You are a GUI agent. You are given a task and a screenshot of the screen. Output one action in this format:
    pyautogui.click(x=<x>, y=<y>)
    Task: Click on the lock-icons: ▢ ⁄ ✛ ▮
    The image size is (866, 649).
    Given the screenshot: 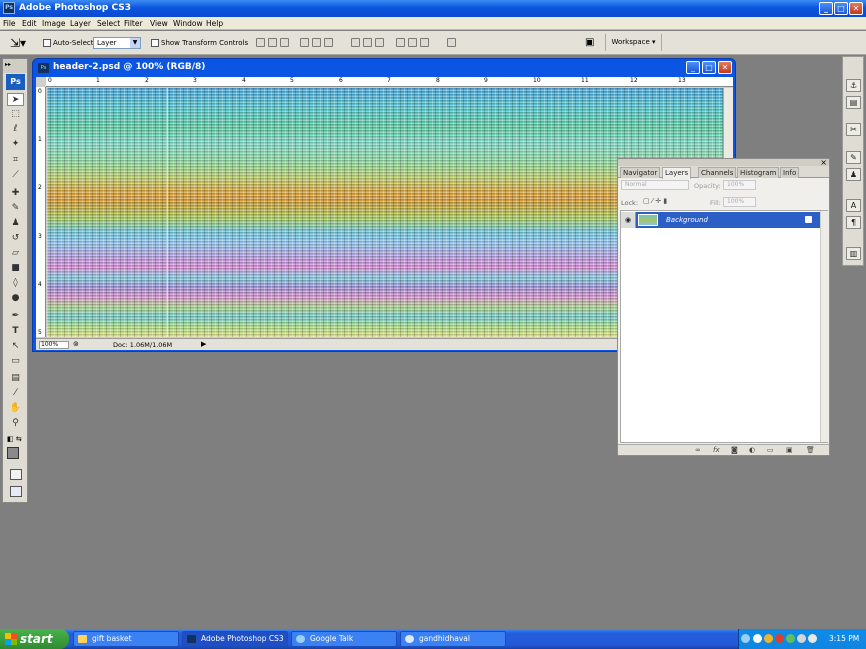 What is the action you would take?
    pyautogui.click(x=655, y=201)
    